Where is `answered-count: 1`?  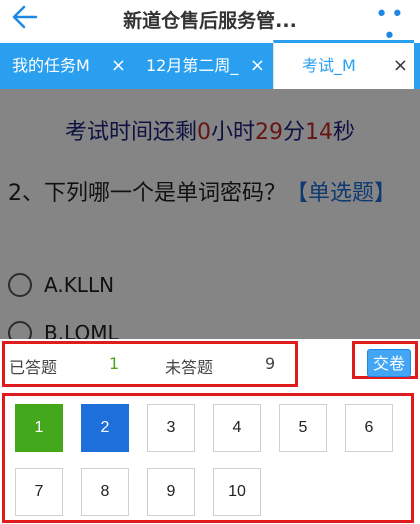
answered-count: 1 is located at coordinates (114, 363).